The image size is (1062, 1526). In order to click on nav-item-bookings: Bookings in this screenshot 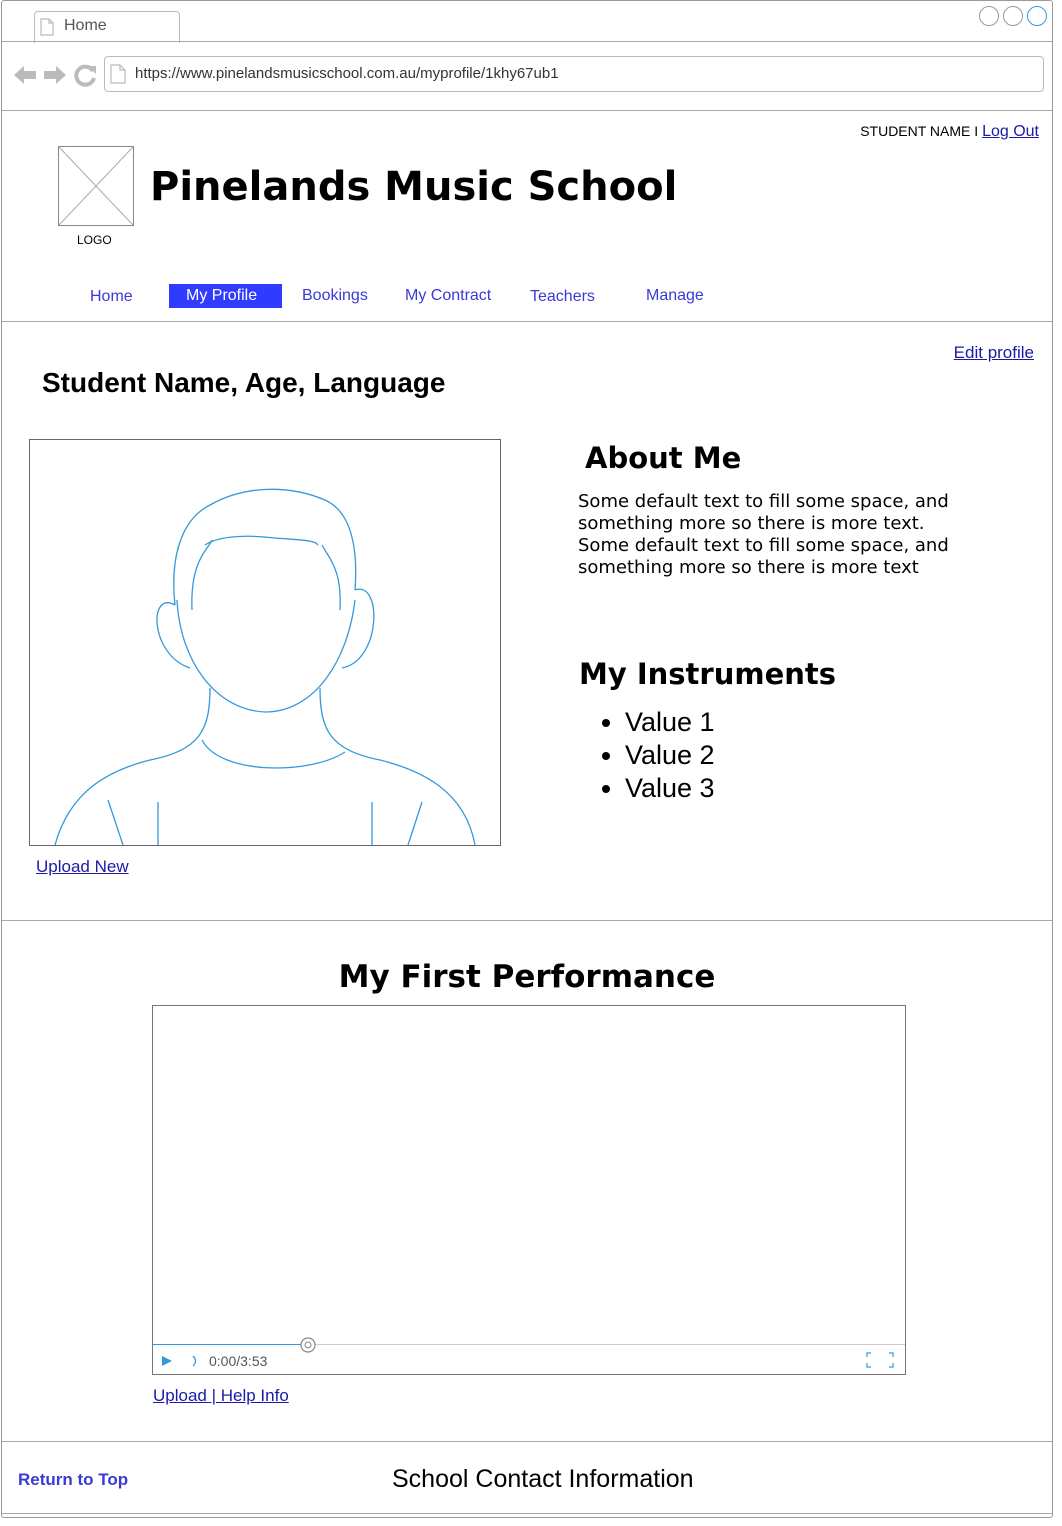, I will do `click(335, 296)`.